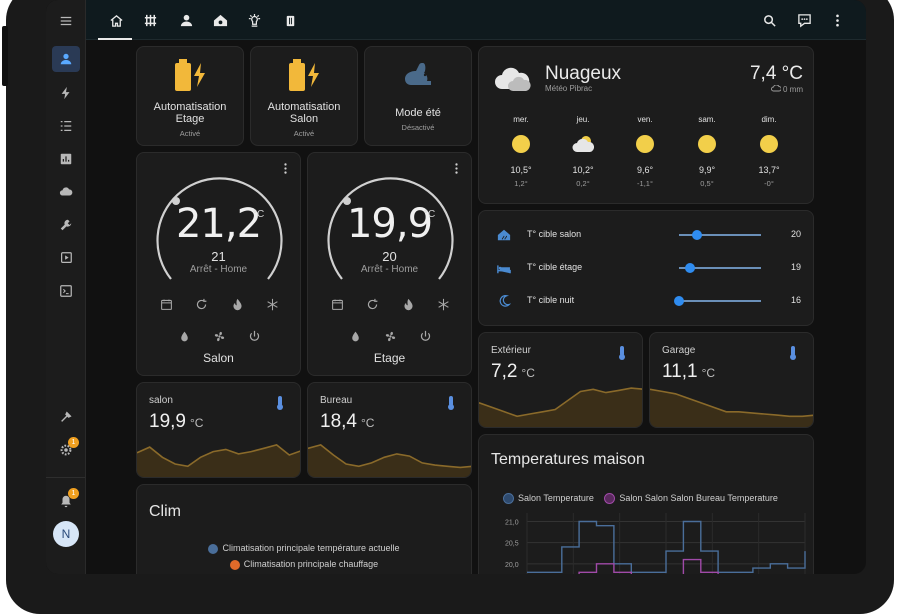  I want to click on sensor-exterieur-card: Extérieur 7,2 °C, so click(560, 380).